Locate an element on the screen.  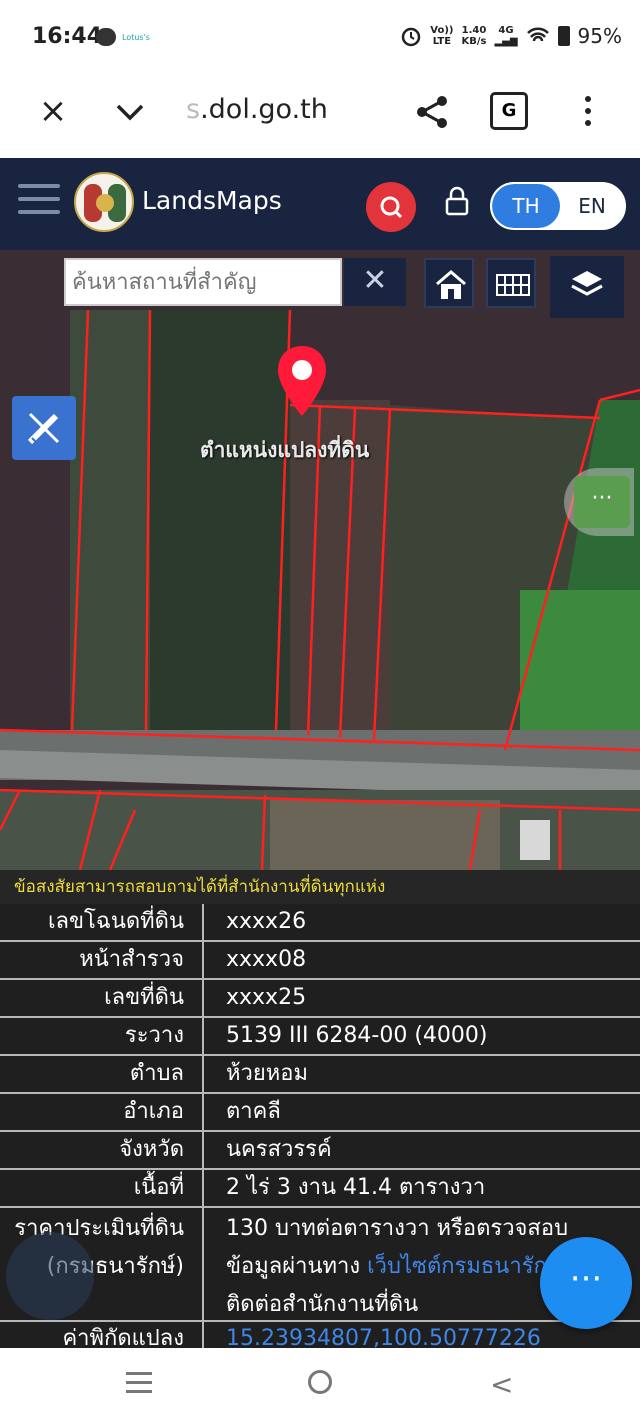
table-row: เนื้อที่ 2 ไร่ 3 งาน 41.4 ตารางวา is located at coordinates (320, 1189).